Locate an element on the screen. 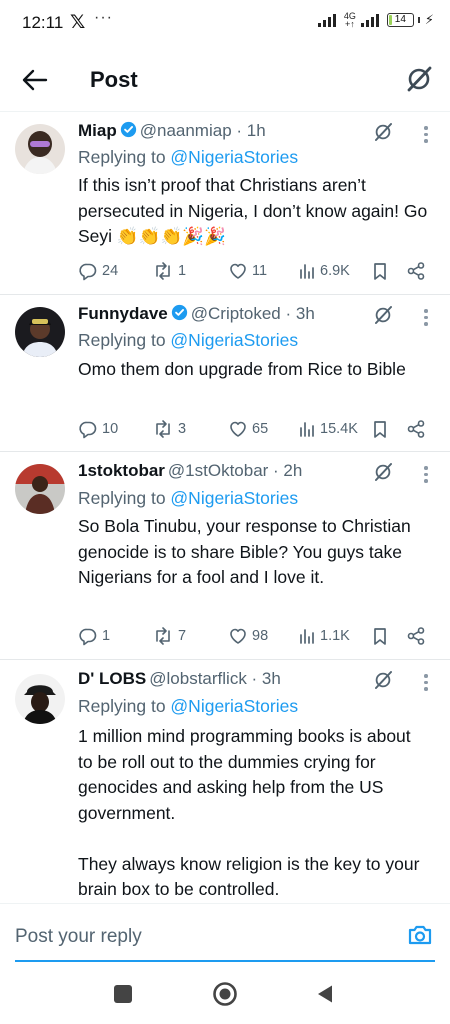 This screenshot has width=450, height=1024. signal-icon is located at coordinates (326, 20).